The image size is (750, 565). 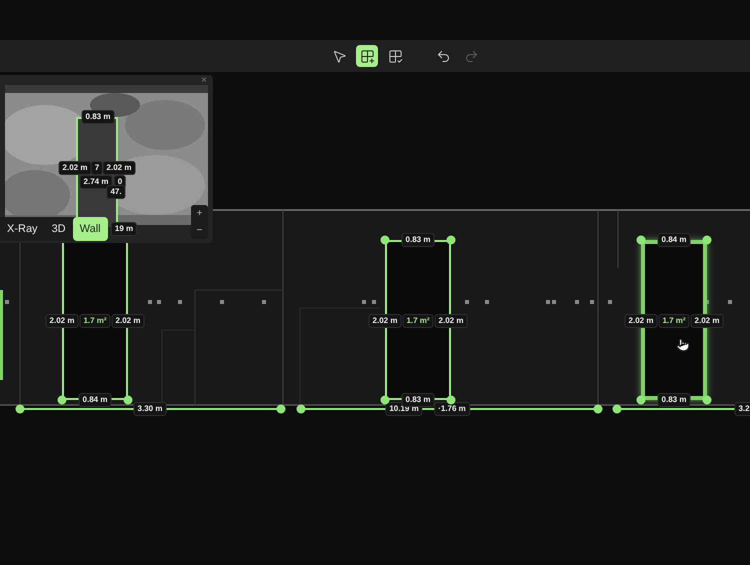 What do you see at coordinates (339, 56) in the screenshot?
I see `pointer-icon` at bounding box center [339, 56].